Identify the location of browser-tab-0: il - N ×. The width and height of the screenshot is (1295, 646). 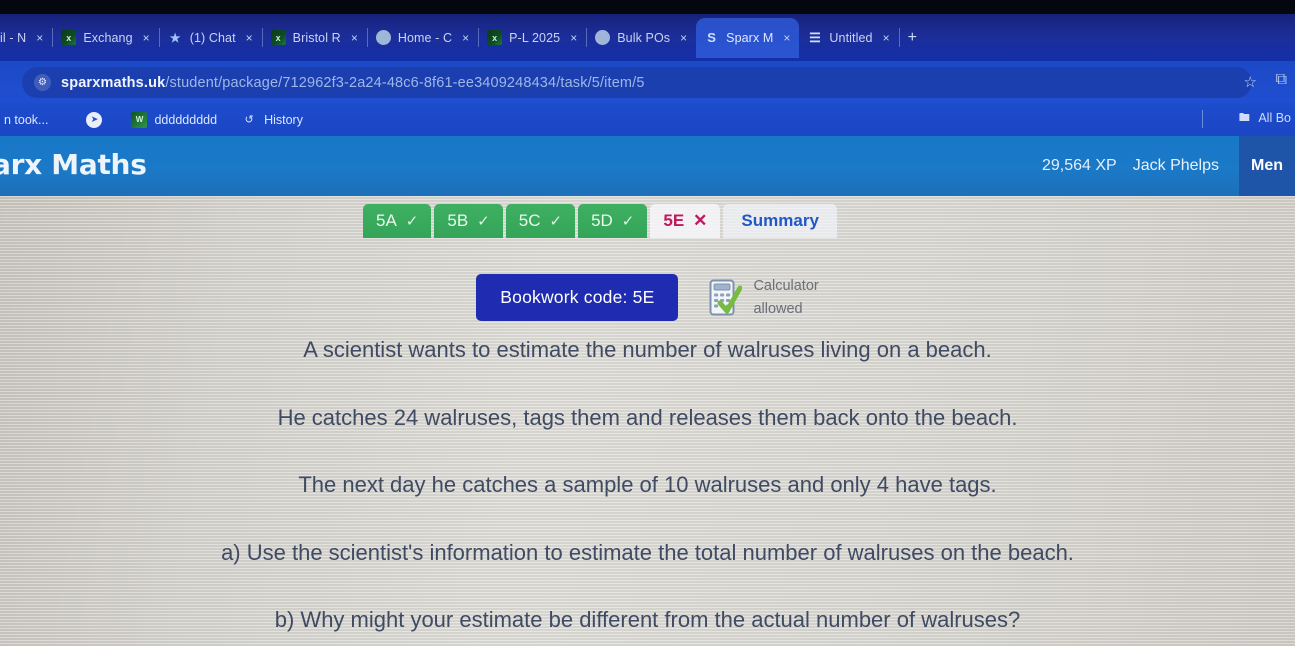
(26, 38).